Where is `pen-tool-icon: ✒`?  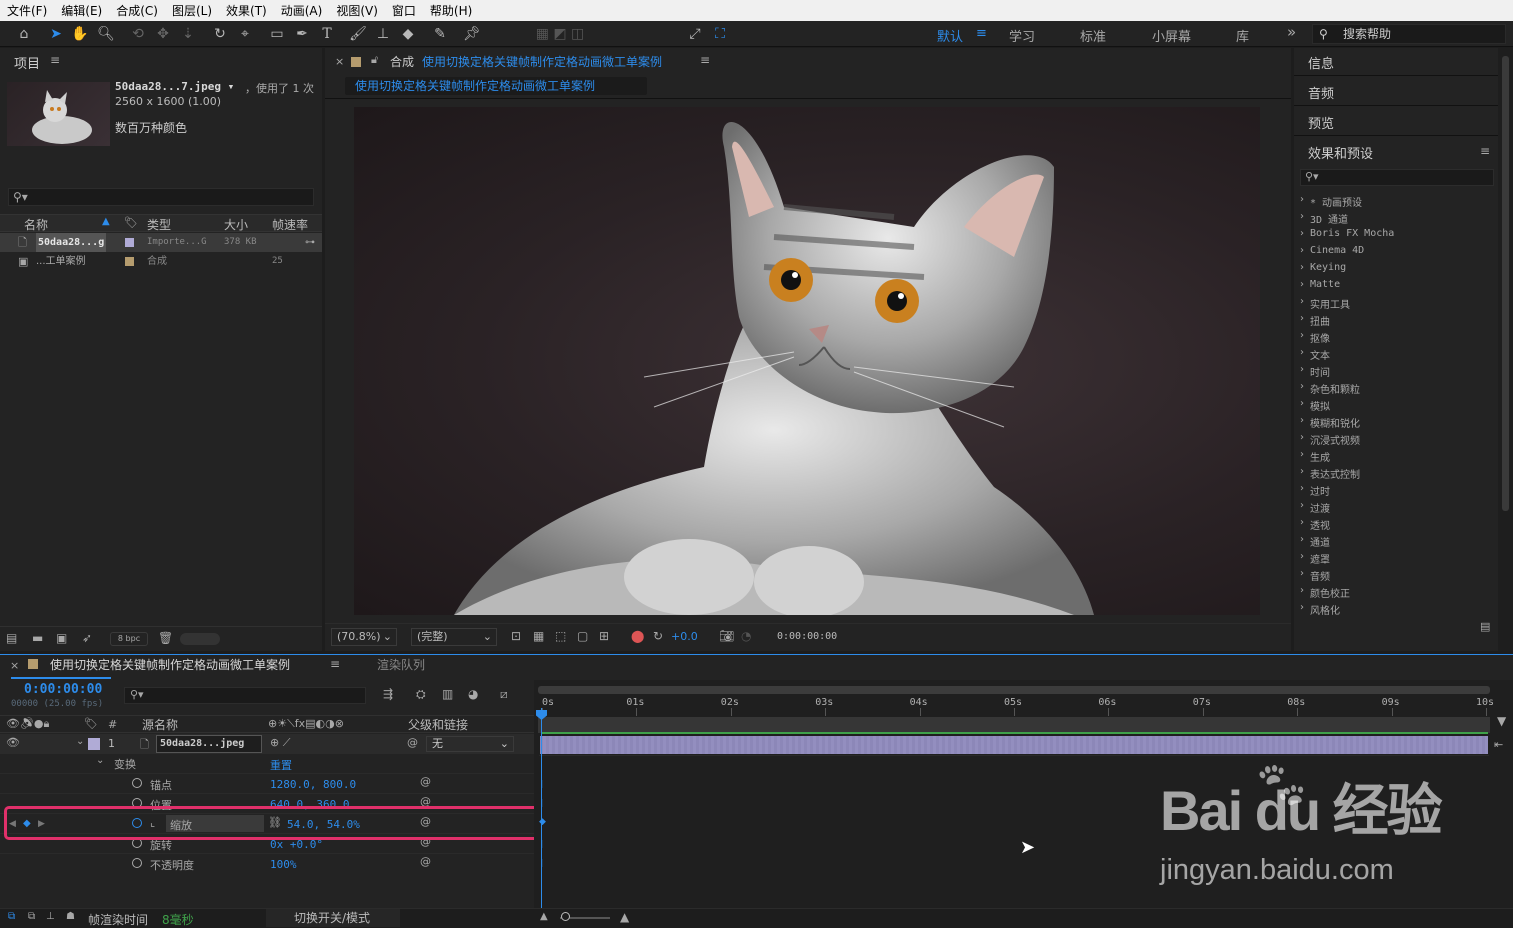 pen-tool-icon: ✒ is located at coordinates (302, 34).